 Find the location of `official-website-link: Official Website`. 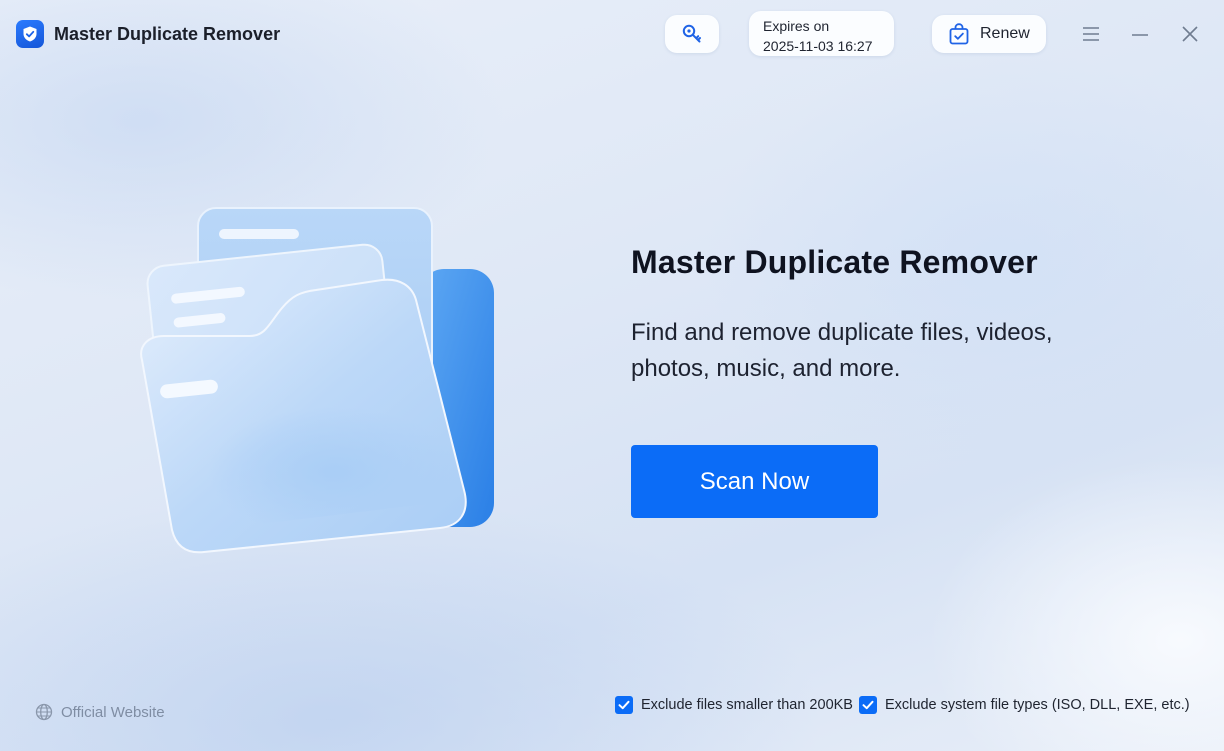

official-website-link: Official Website is located at coordinates (100, 712).